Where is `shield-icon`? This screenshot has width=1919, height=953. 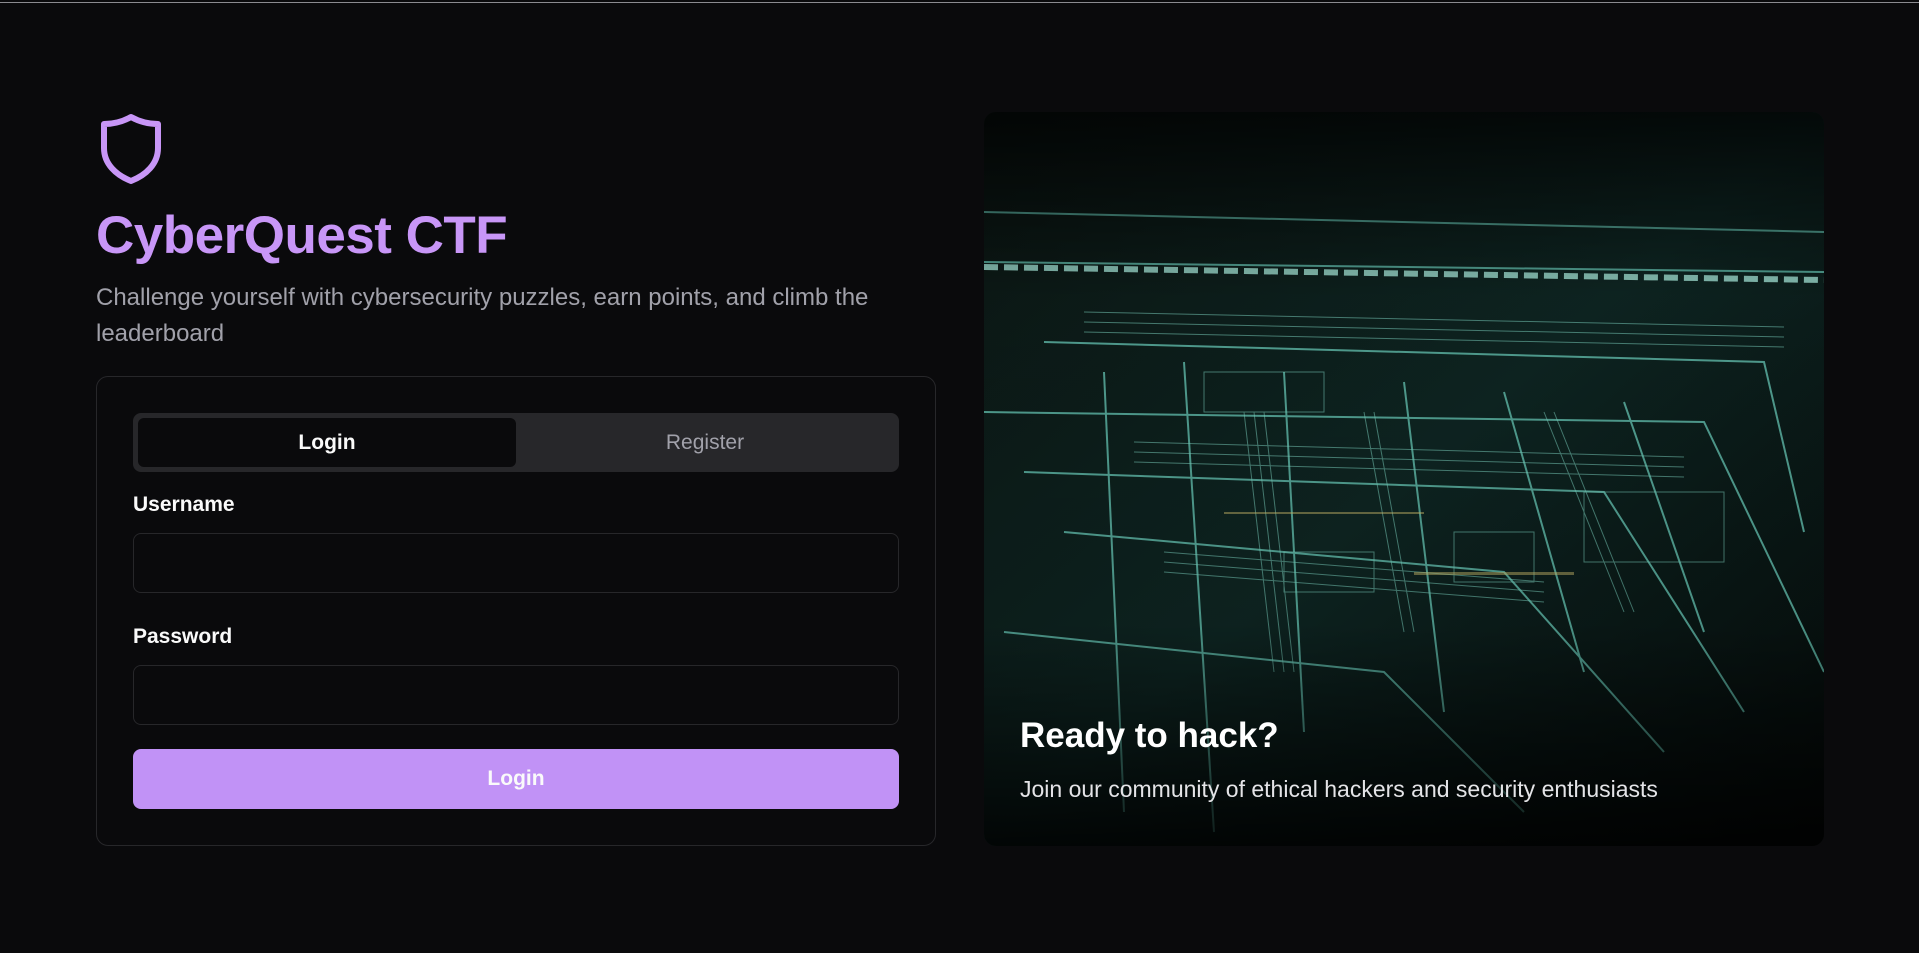 shield-icon is located at coordinates (131, 149).